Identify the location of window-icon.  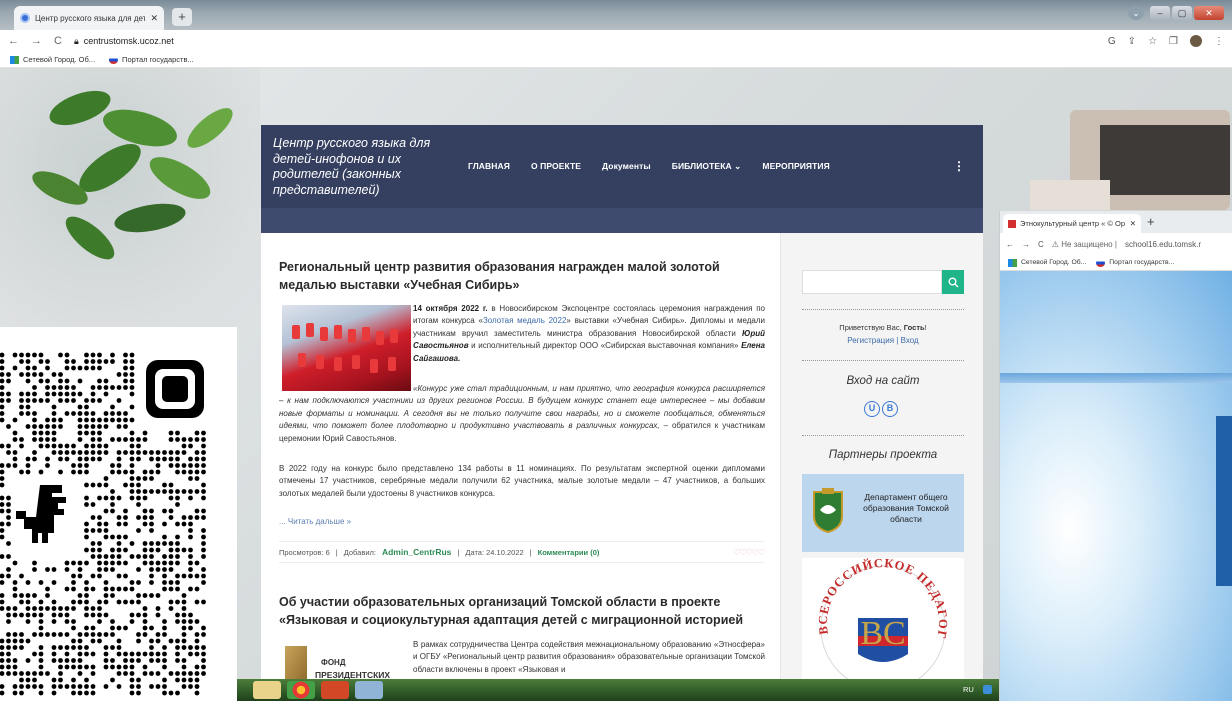
(369, 690).